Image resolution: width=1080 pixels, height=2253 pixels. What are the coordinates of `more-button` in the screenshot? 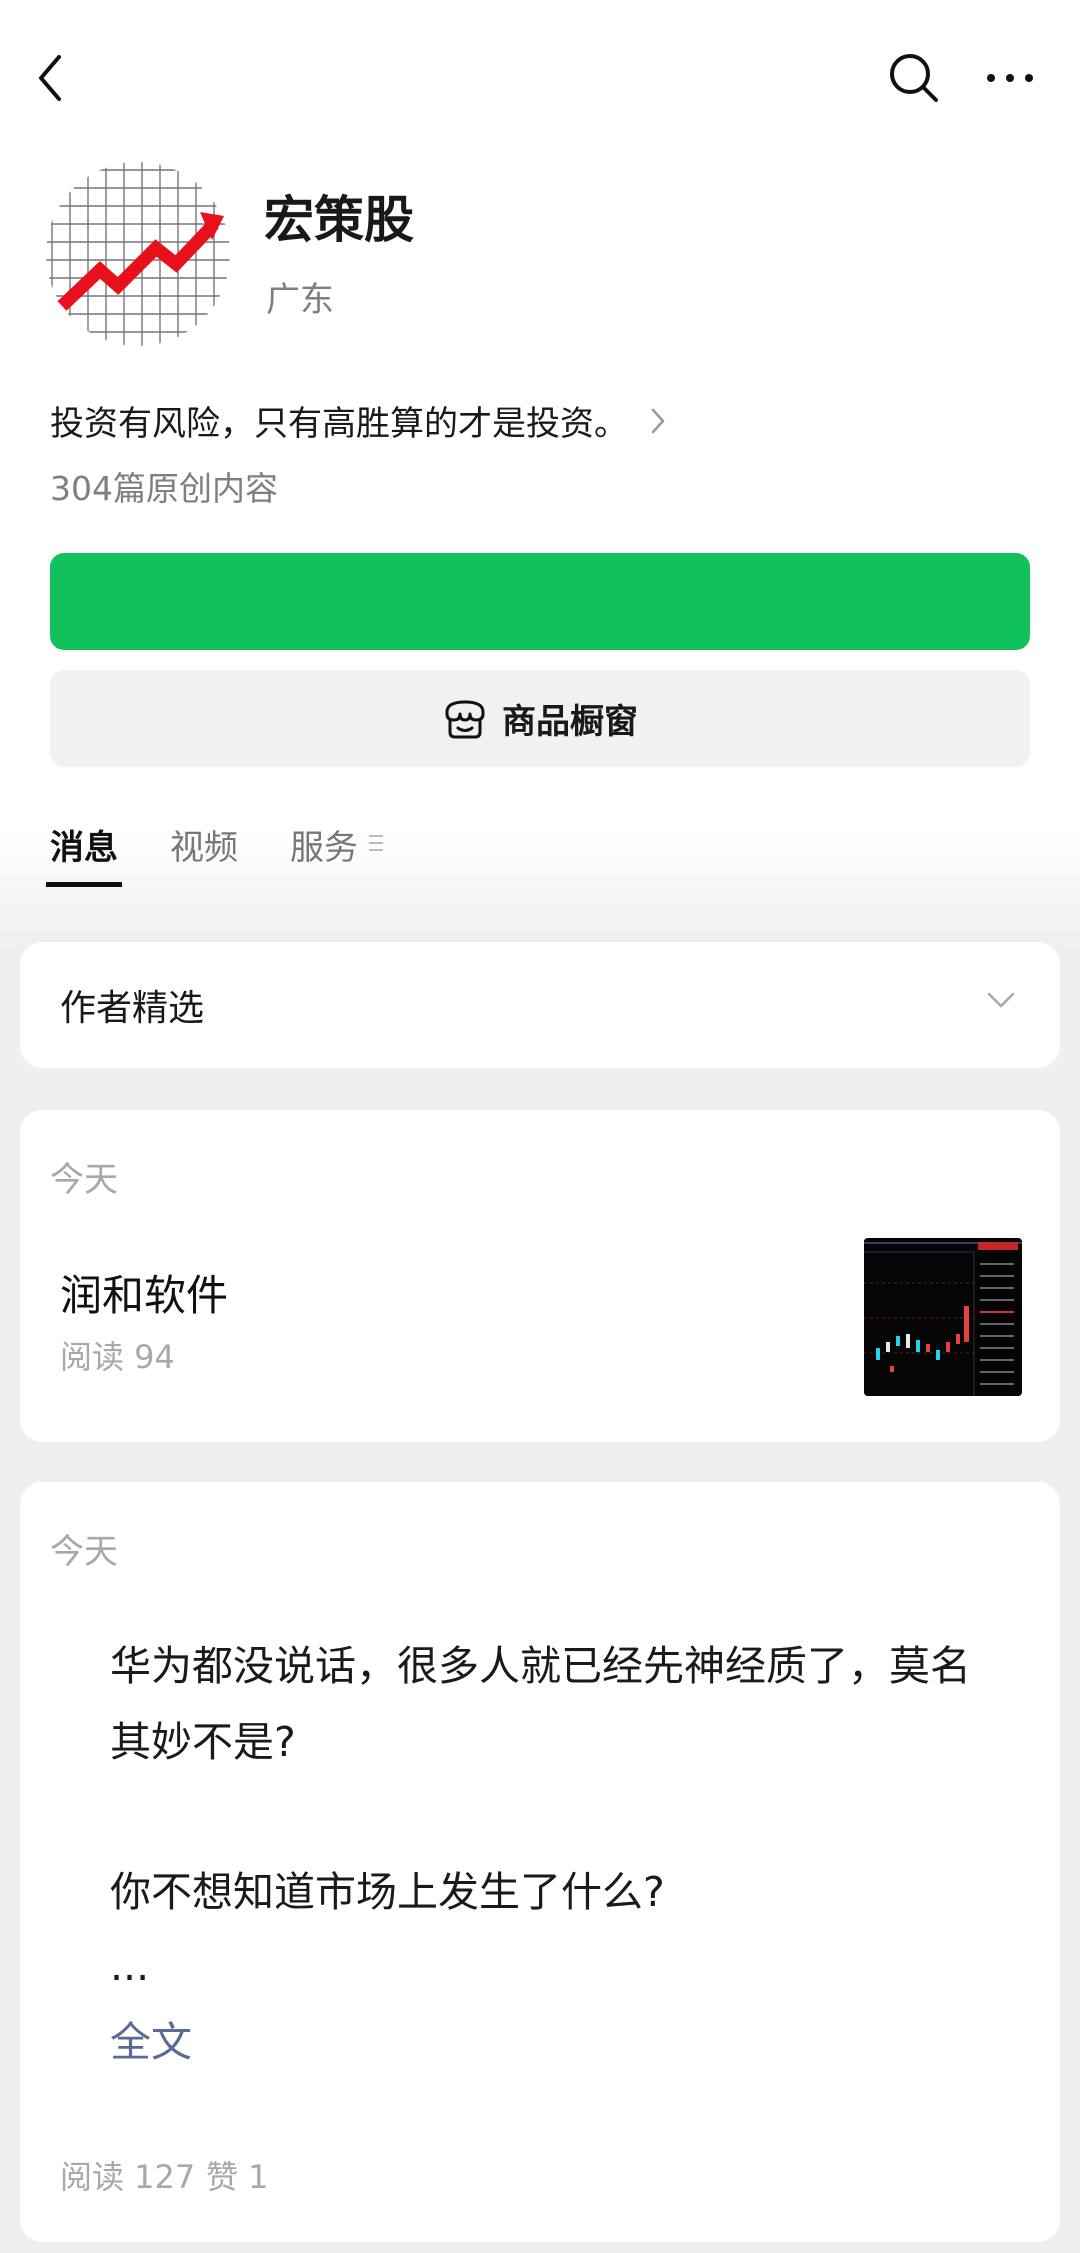 It's located at (1010, 78).